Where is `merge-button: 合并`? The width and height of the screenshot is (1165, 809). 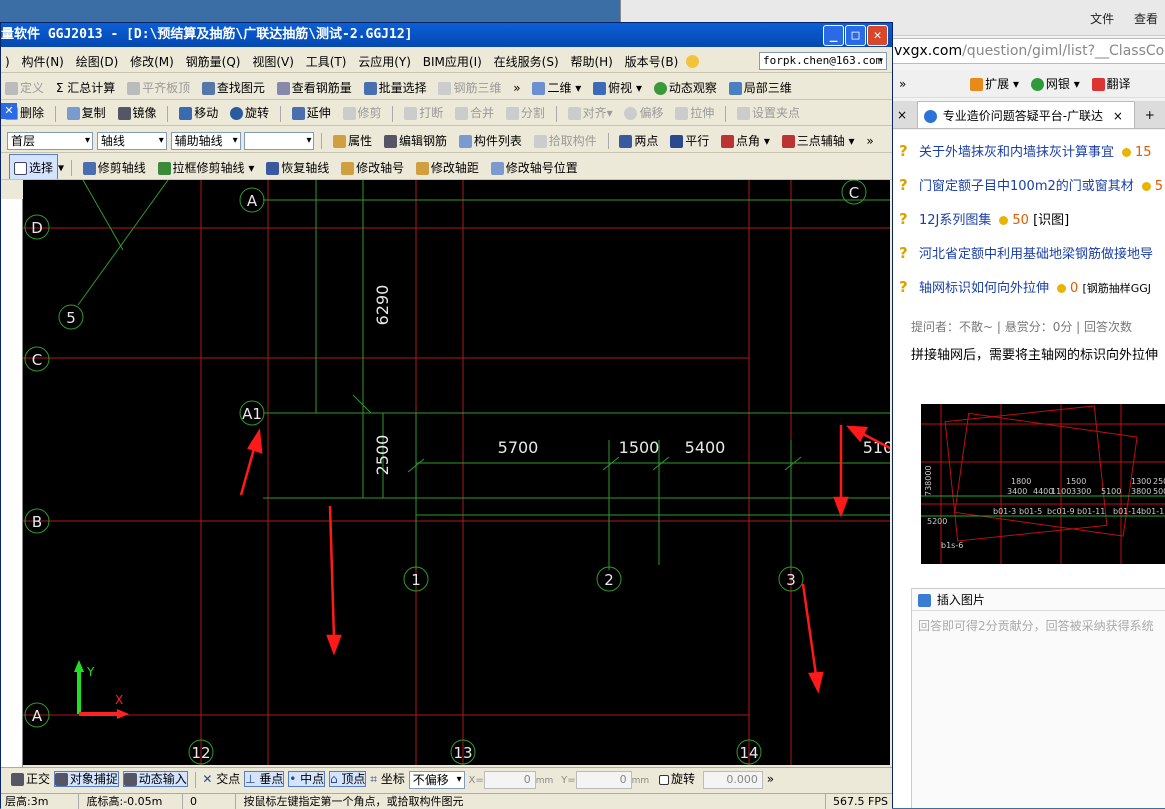 merge-button: 合并 is located at coordinates (474, 113).